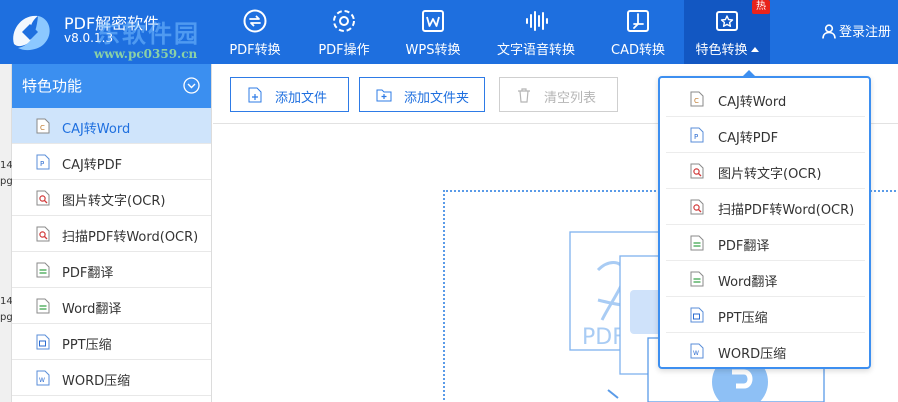 The width and height of the screenshot is (898, 402). I want to click on add-folder-label: 添加文件夹, so click(437, 98).